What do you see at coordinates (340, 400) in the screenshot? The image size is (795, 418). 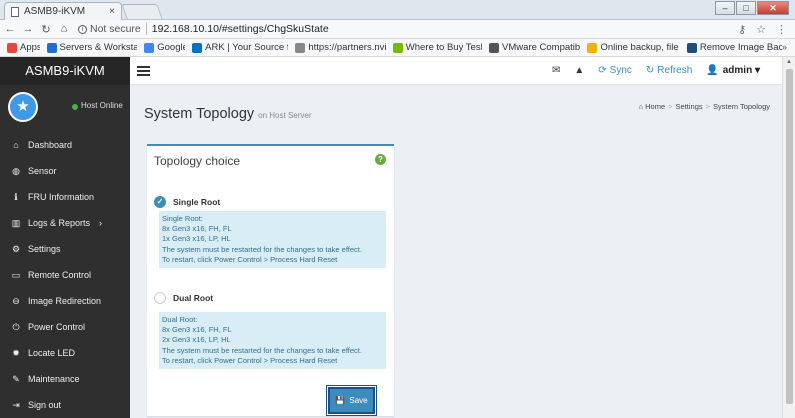 I see `floppy-disk-icon: 💾` at bounding box center [340, 400].